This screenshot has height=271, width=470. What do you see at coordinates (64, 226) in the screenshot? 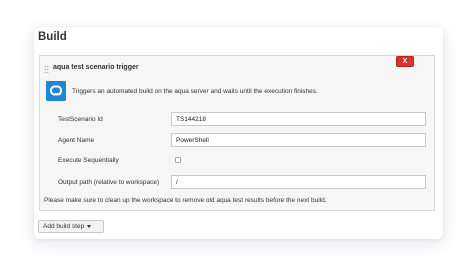
I see `add-build-step-label: Add build step` at bounding box center [64, 226].